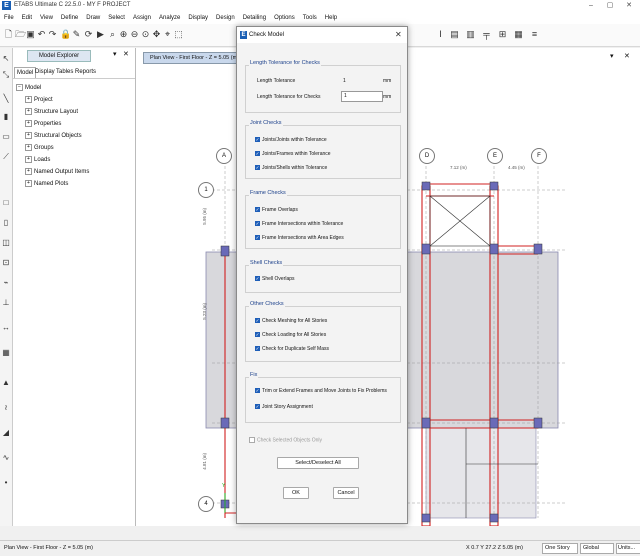 This screenshot has height=556, width=640. I want to click on menu-options: Options, so click(284, 18).